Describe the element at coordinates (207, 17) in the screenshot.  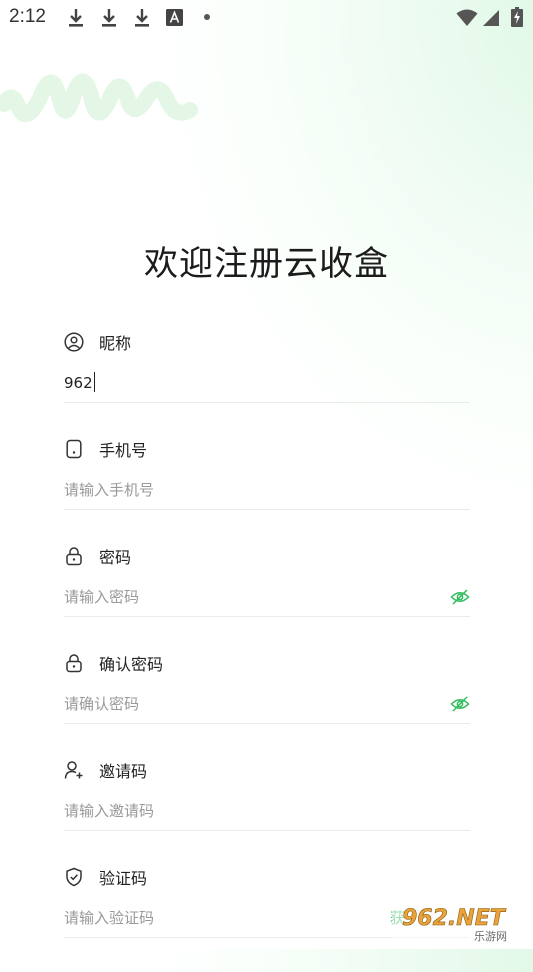
I see `notification-dot-icon` at that location.